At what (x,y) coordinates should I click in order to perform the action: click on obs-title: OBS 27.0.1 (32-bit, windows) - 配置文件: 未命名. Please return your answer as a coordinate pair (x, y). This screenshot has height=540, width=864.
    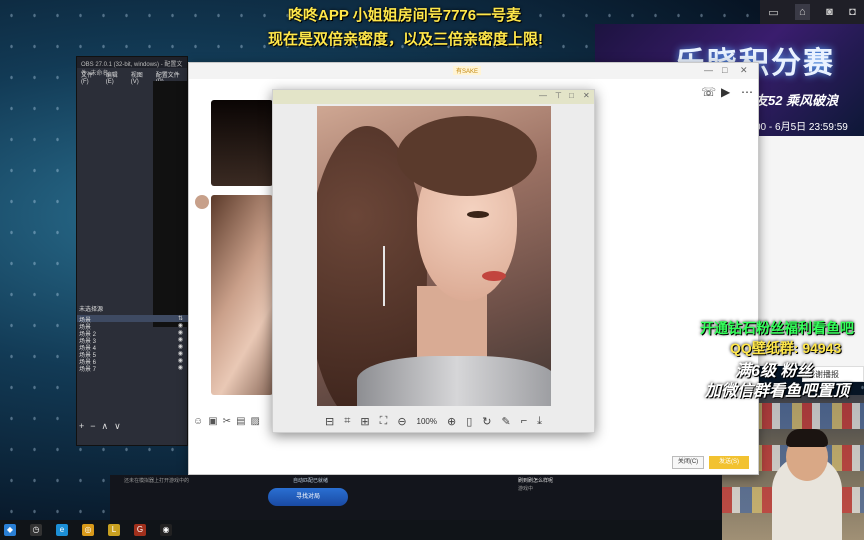
    Looking at the image, I should click on (132, 67).